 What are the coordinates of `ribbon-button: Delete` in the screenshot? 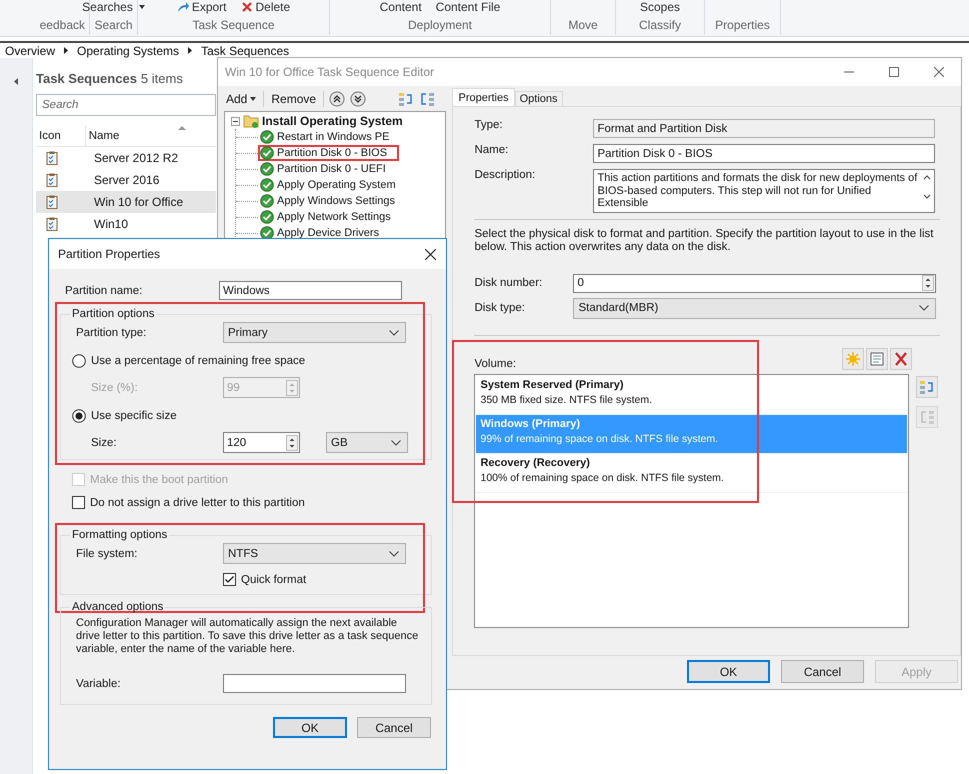 It's located at (265, 7).